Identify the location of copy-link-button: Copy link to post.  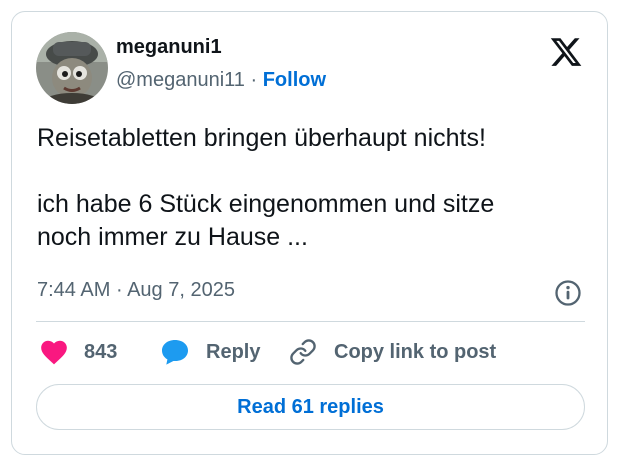
(392, 352).